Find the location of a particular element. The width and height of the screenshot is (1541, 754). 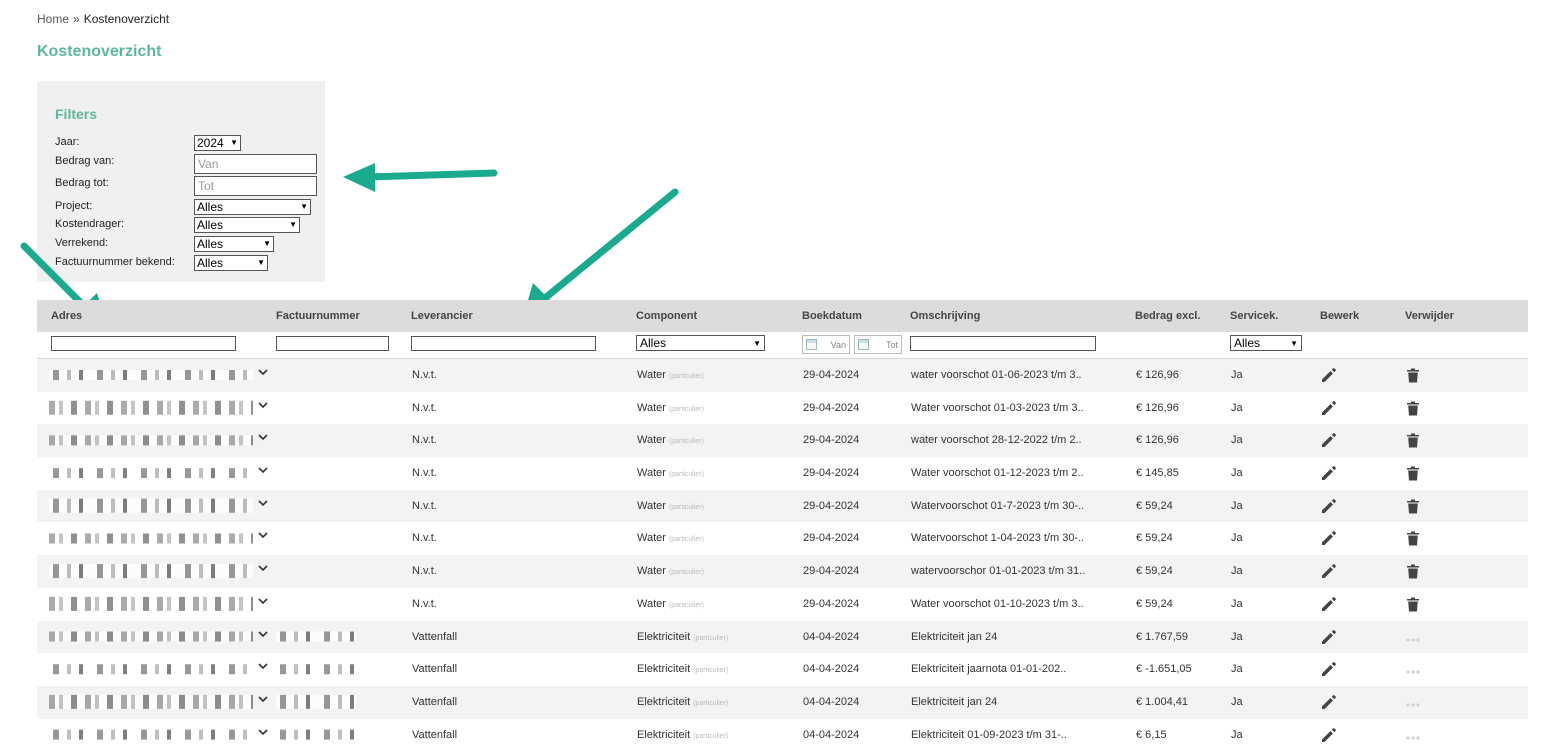

cell-bedrag: € 1.767,59 is located at coordinates (1162, 636).